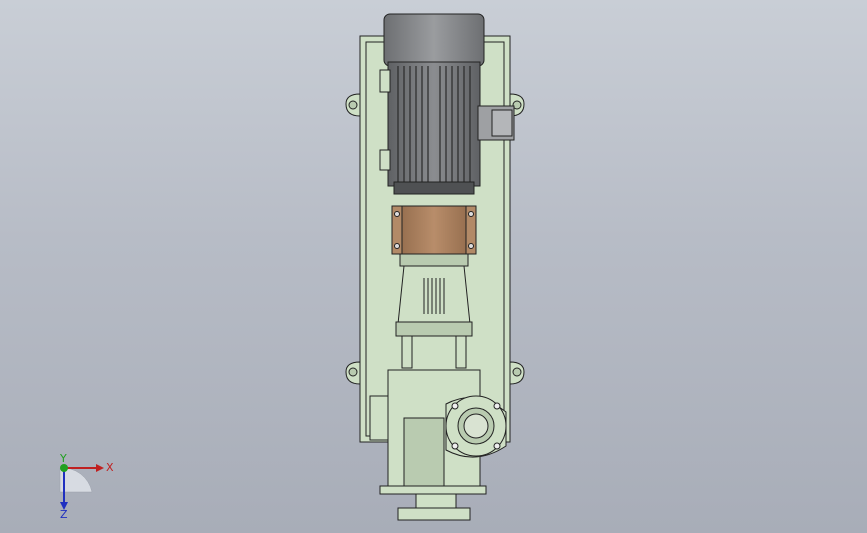 This screenshot has width=867, height=533. I want to click on orientation-triad: X Y Z, so click(86, 486).